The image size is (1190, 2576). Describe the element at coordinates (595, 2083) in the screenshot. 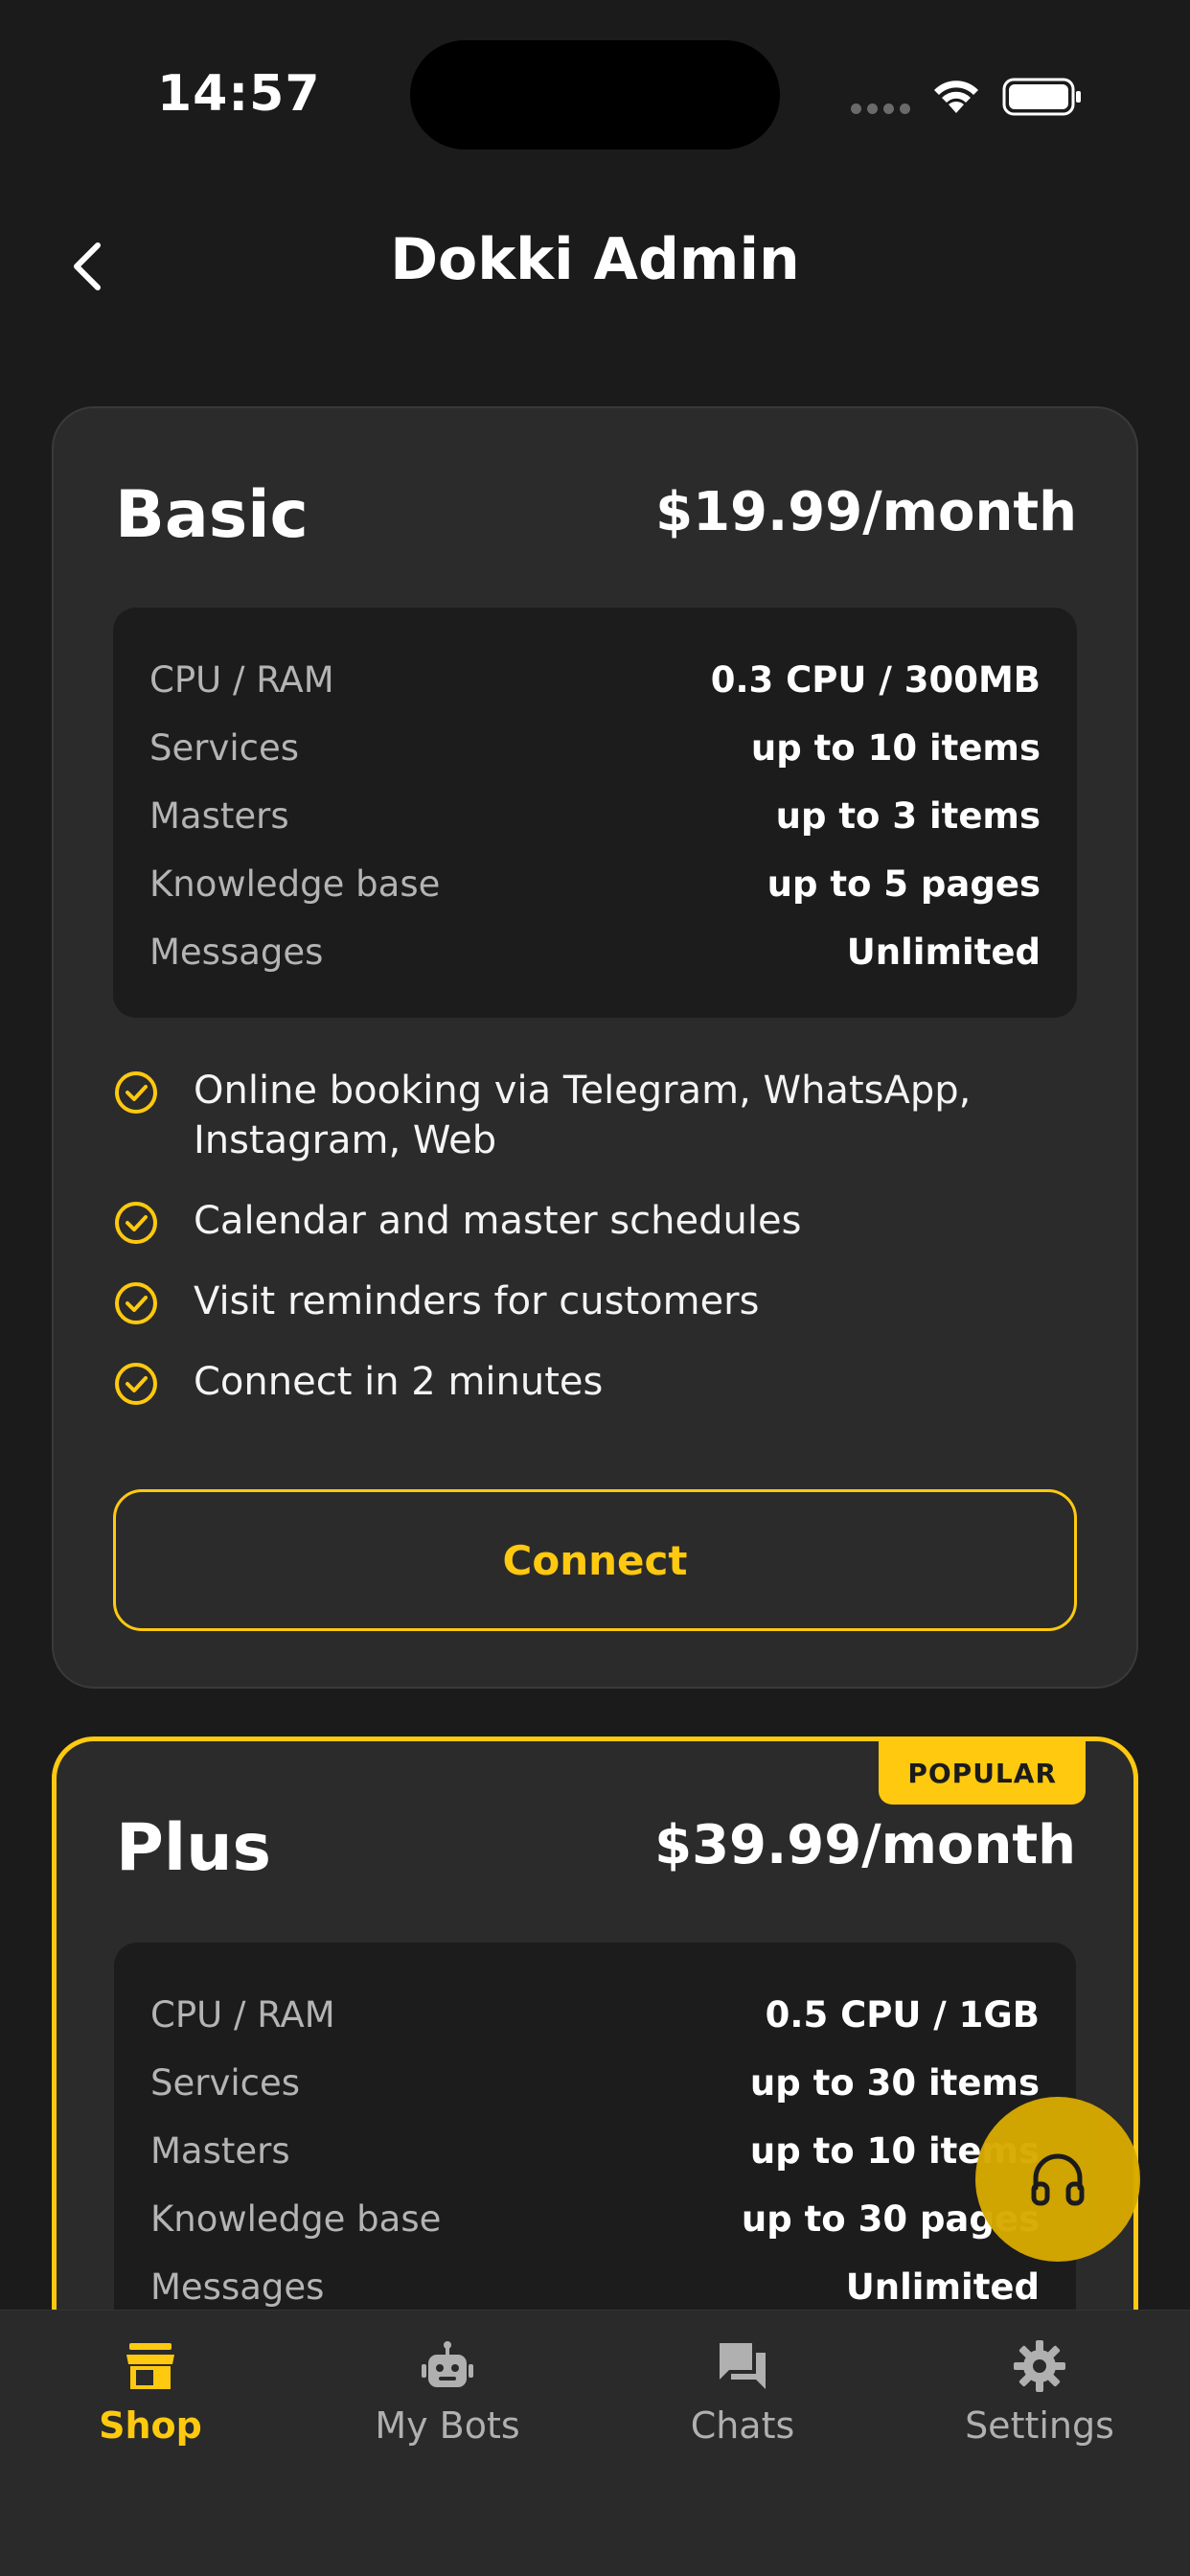

I see `spec-row: Services up to 30 items` at that location.